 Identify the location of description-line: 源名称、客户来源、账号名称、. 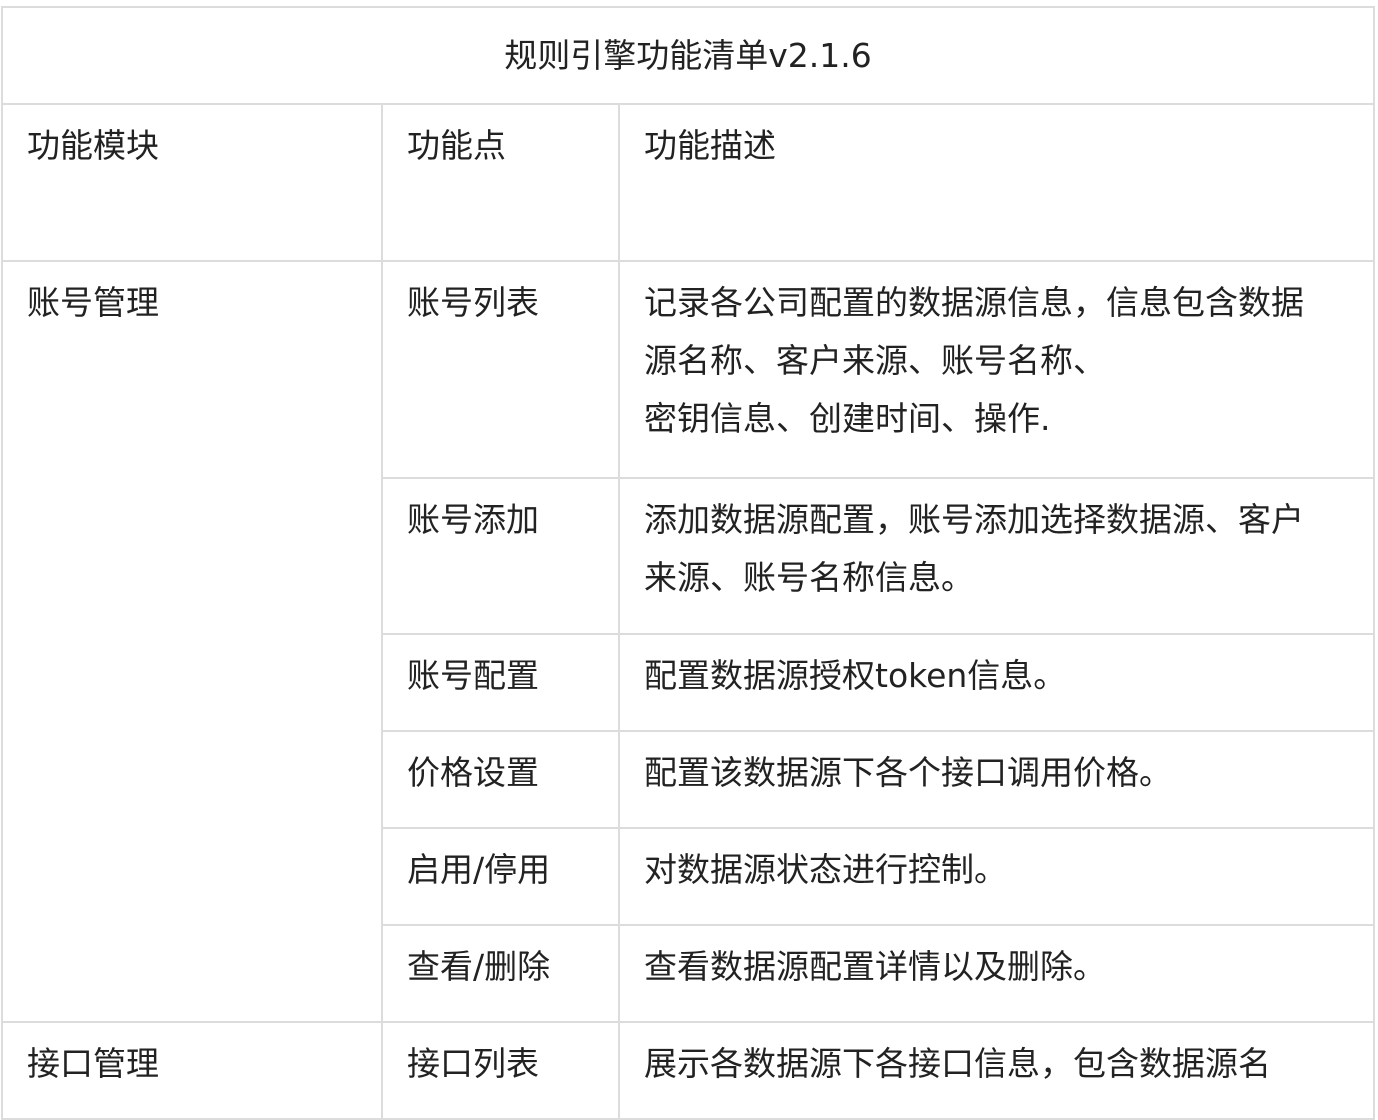
(875, 360).